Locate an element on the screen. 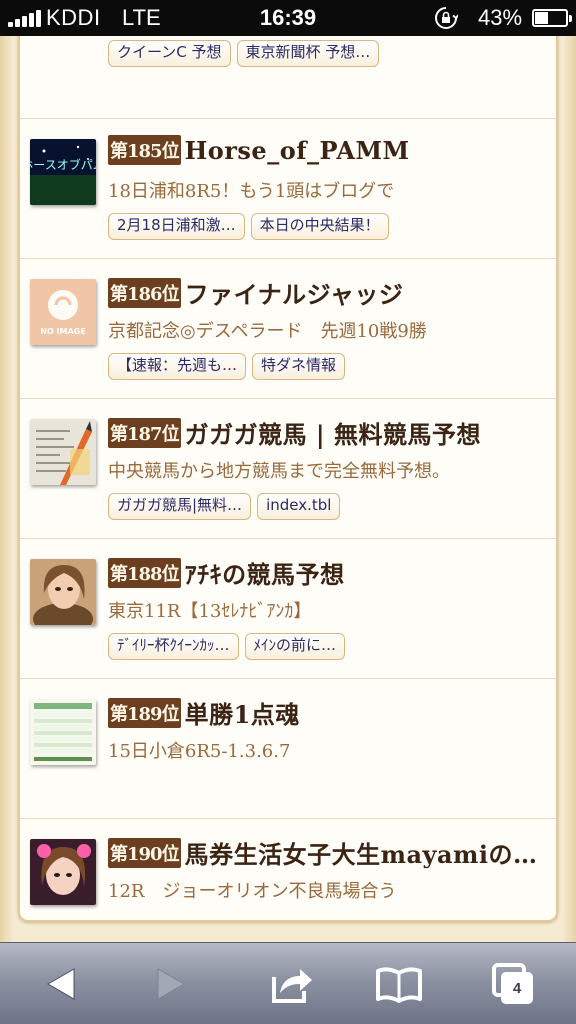 This screenshot has width=576, height=1024. forward-arrow-icon is located at coordinates (171, 984).